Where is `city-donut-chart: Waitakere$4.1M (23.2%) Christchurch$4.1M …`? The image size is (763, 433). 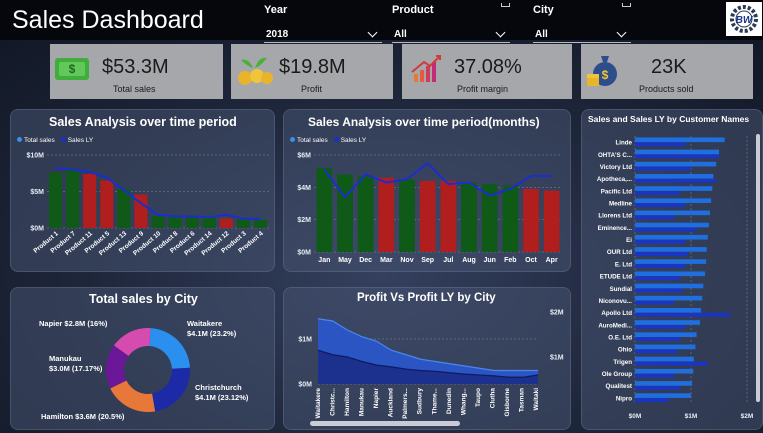
city-donut-chart: Waitakere$4.1M (23.2%) Christchurch$4.1M … is located at coordinates (144, 370).